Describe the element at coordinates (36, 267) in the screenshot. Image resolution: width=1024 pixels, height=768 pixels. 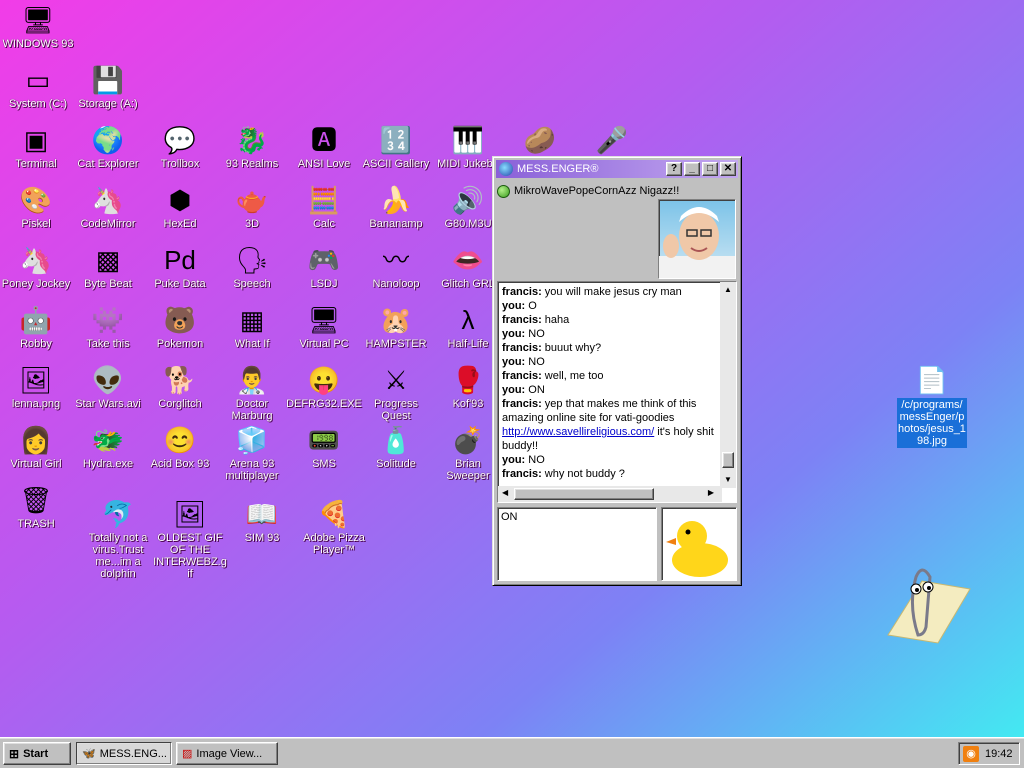
I see `desktop-icon: 🦄 Poney Jockey` at that location.